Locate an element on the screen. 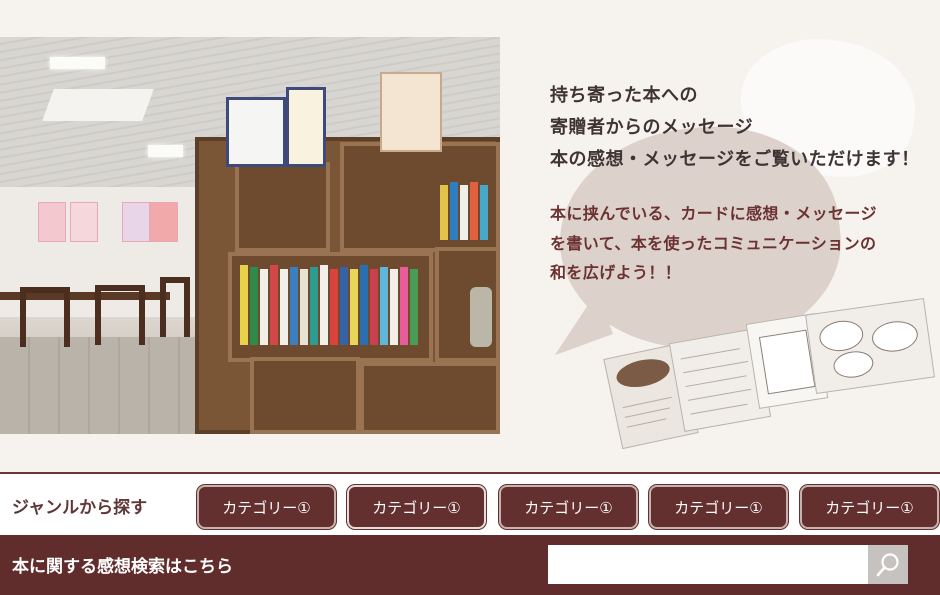 This screenshot has width=940, height=595. message-heading-line: 本の感想・メッセージをご覧いただけます！ is located at coordinates (735, 159).